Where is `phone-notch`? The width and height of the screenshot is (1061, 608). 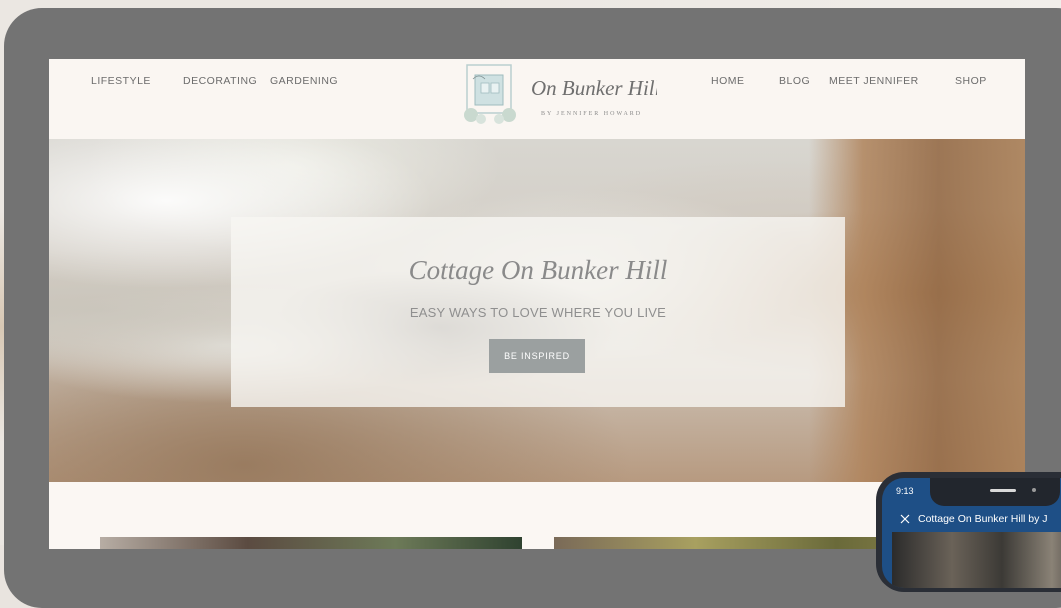 phone-notch is located at coordinates (995, 492).